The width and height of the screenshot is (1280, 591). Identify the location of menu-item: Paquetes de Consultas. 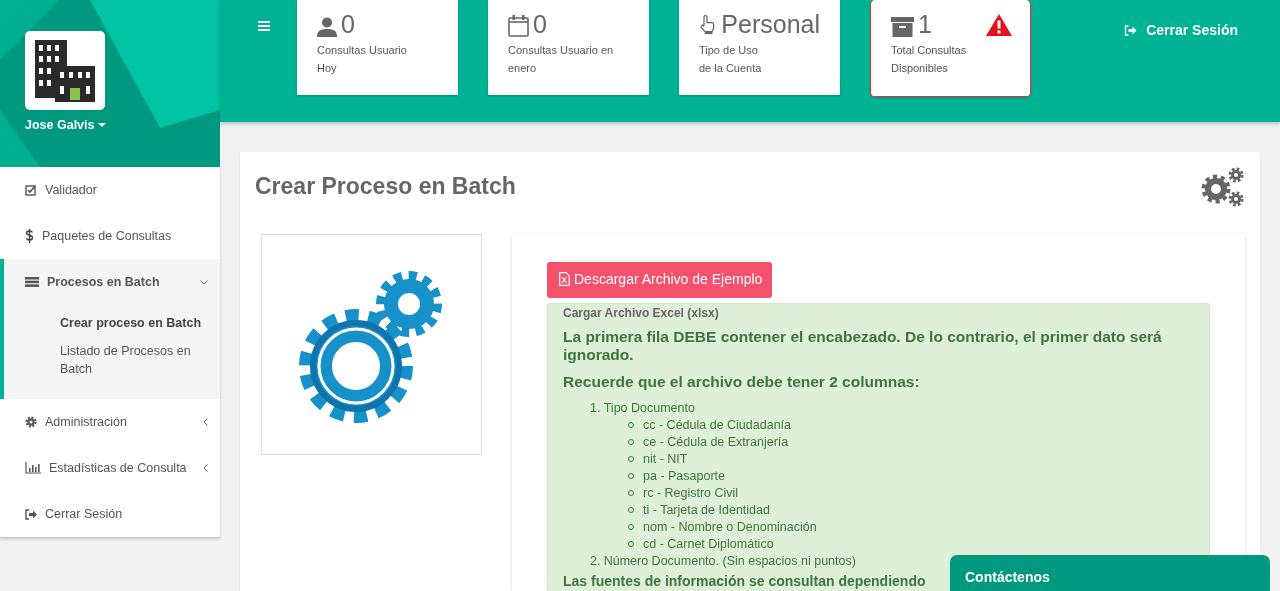
(110, 236).